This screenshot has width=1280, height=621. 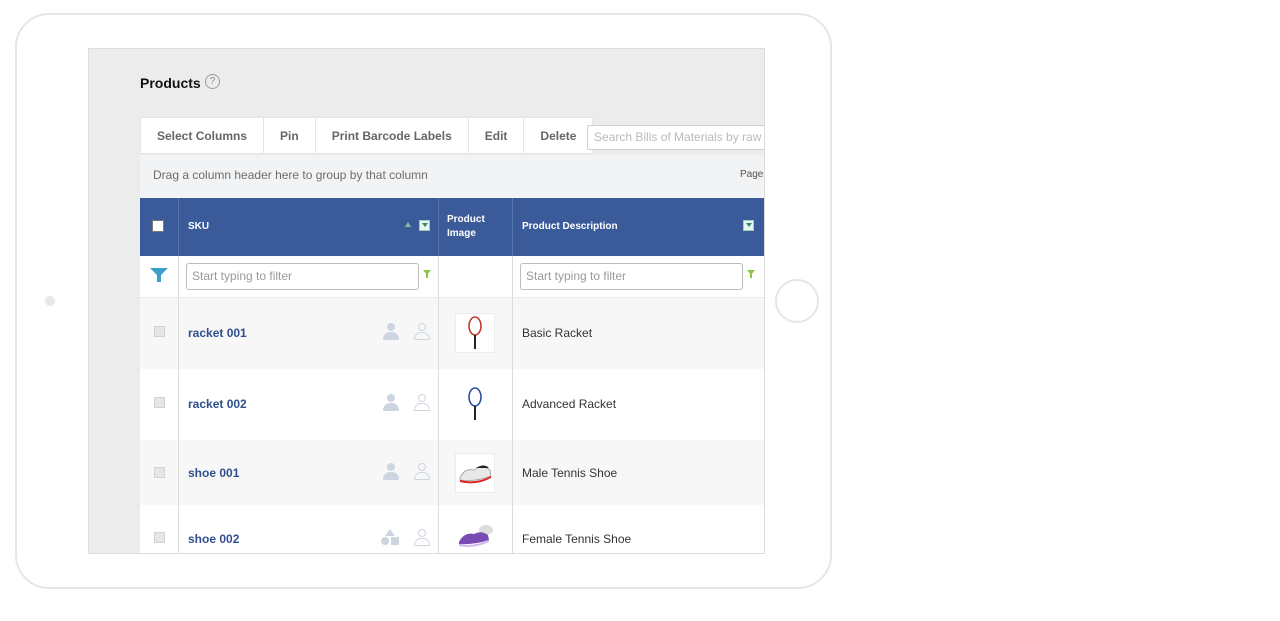 I want to click on sku-link: racket 002, so click(x=217, y=404).